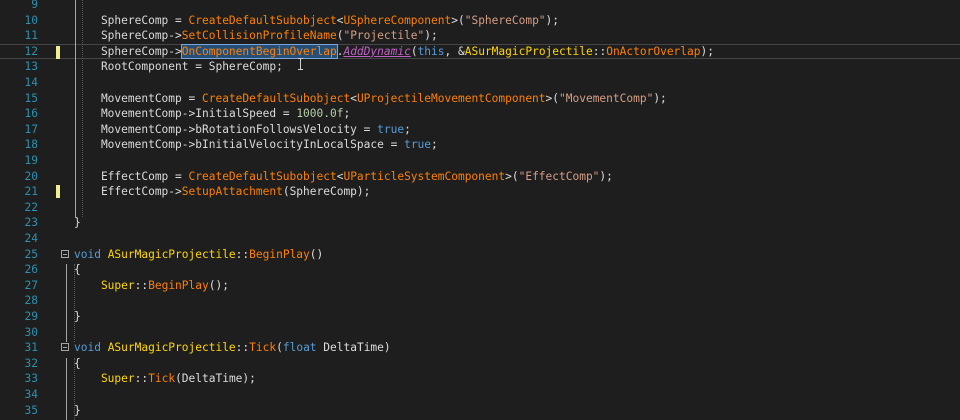 The height and width of the screenshot is (420, 960). What do you see at coordinates (121, 20) in the screenshot?
I see `code-token: SphereComp` at bounding box center [121, 20].